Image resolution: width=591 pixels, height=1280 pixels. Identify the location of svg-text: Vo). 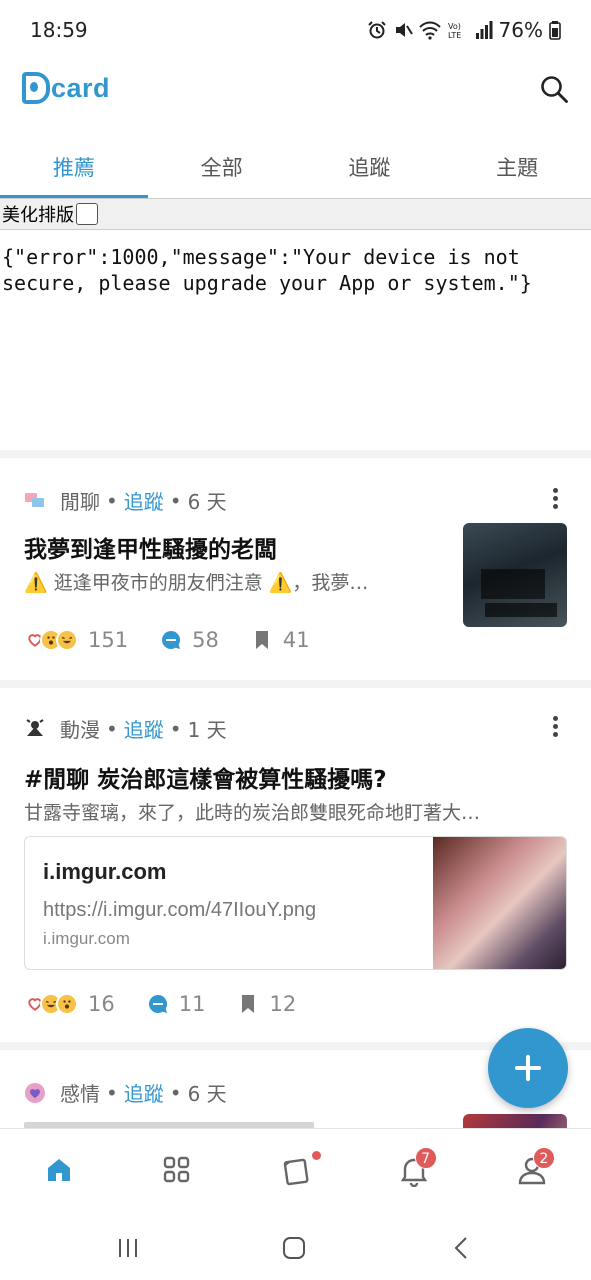
(454, 26).